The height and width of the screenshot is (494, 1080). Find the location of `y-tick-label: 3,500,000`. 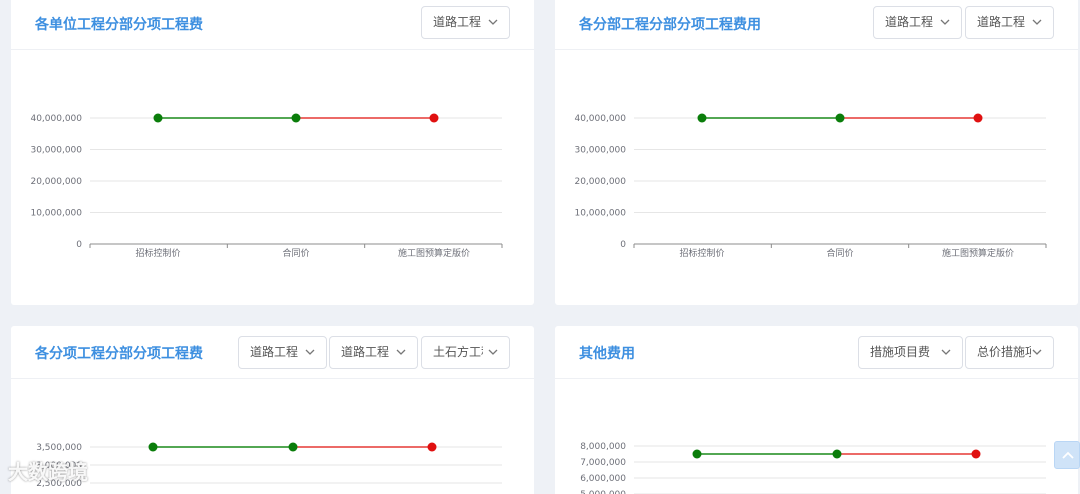

y-tick-label: 3,500,000 is located at coordinates (59, 448).